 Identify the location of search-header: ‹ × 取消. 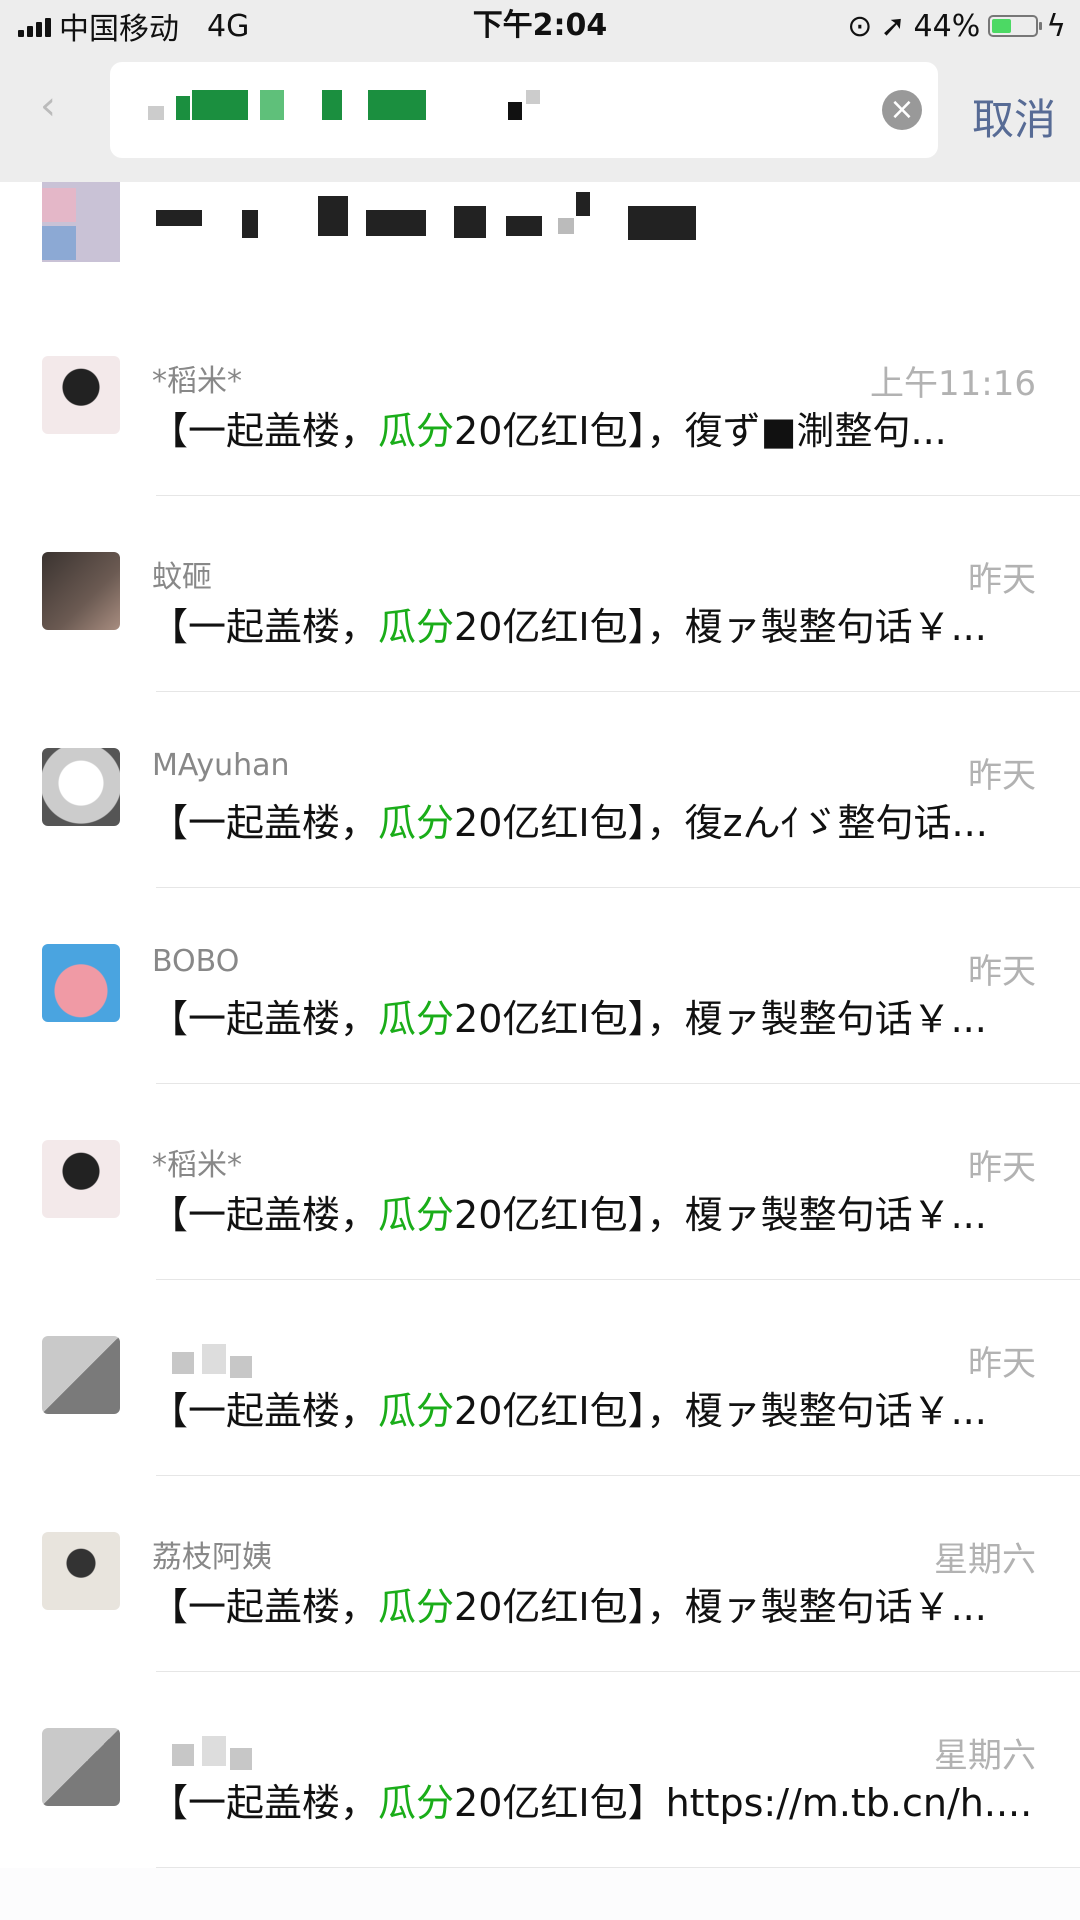
(540, 117).